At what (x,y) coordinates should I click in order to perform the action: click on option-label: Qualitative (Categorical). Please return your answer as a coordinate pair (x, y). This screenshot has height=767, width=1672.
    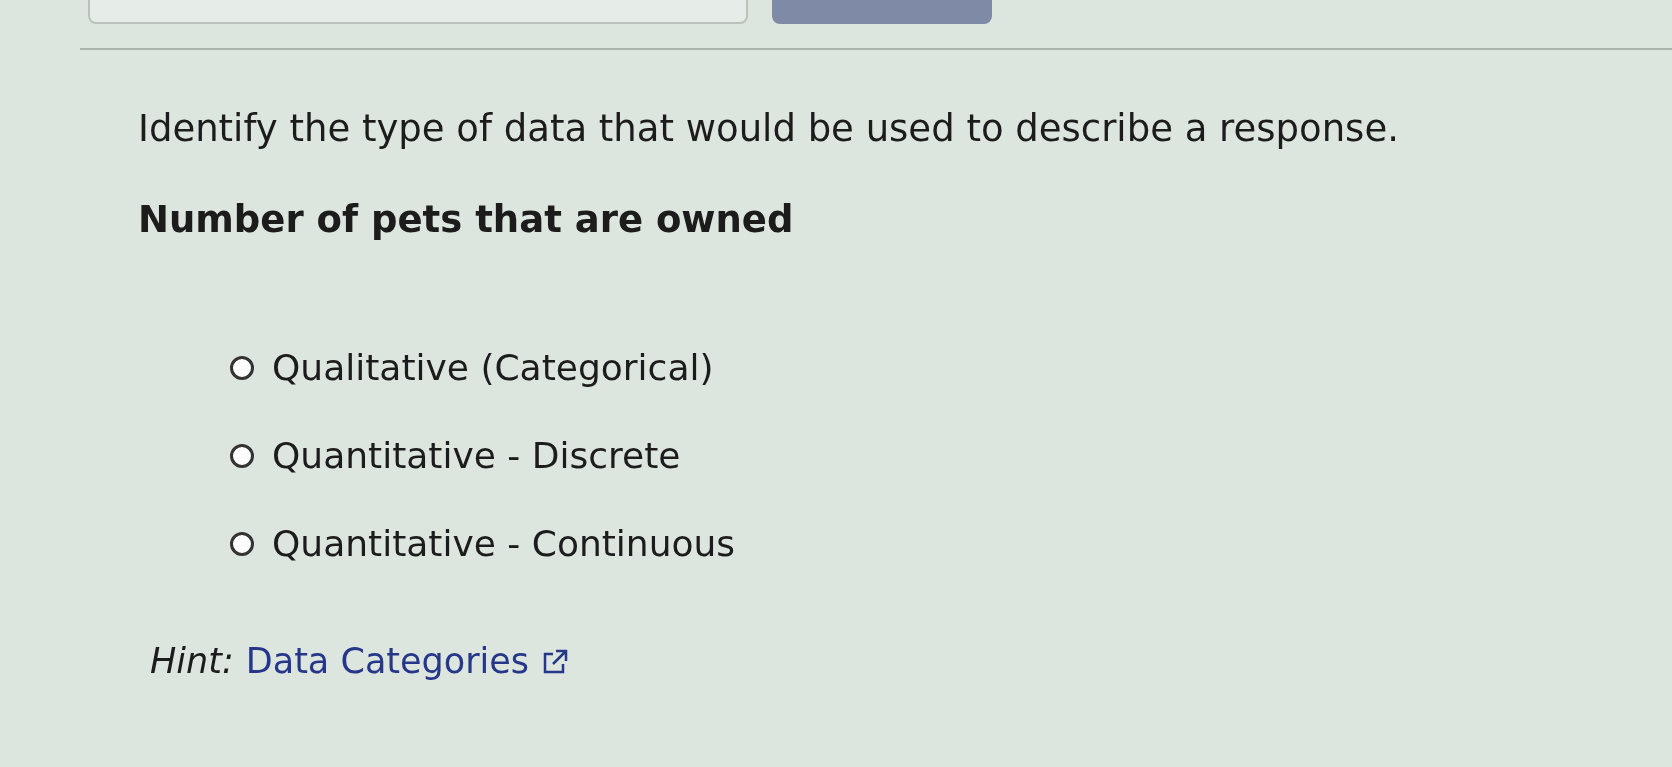
    Looking at the image, I should click on (493, 368).